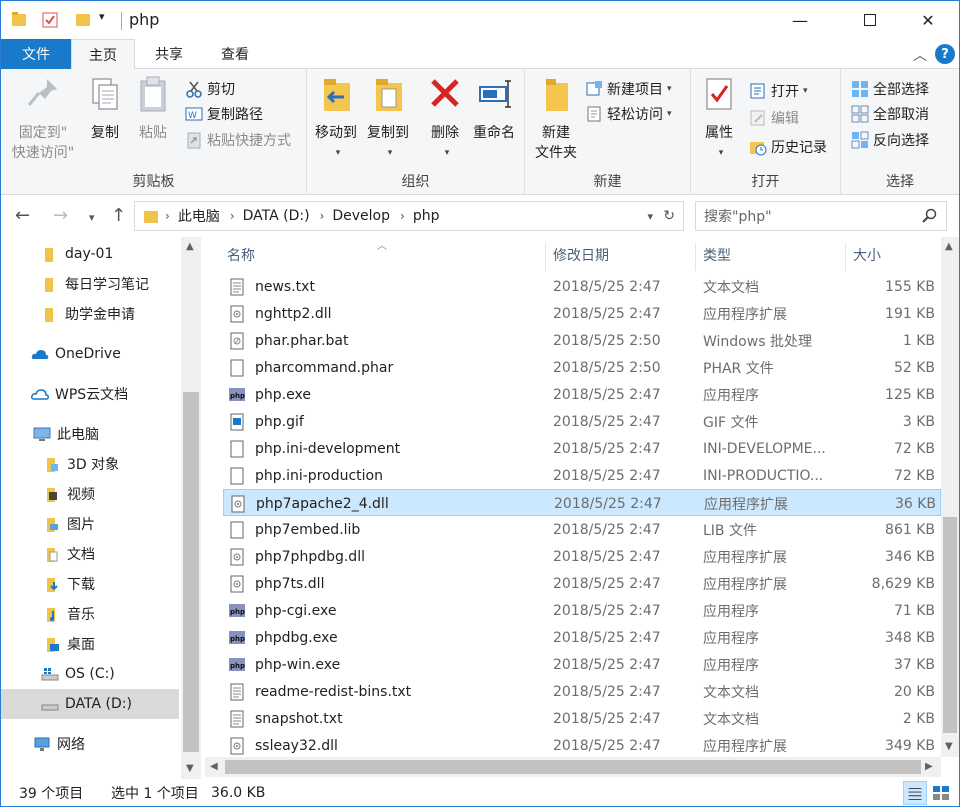  Describe the element at coordinates (105, 109) in the screenshot. I see `copy-button: 复制` at that location.